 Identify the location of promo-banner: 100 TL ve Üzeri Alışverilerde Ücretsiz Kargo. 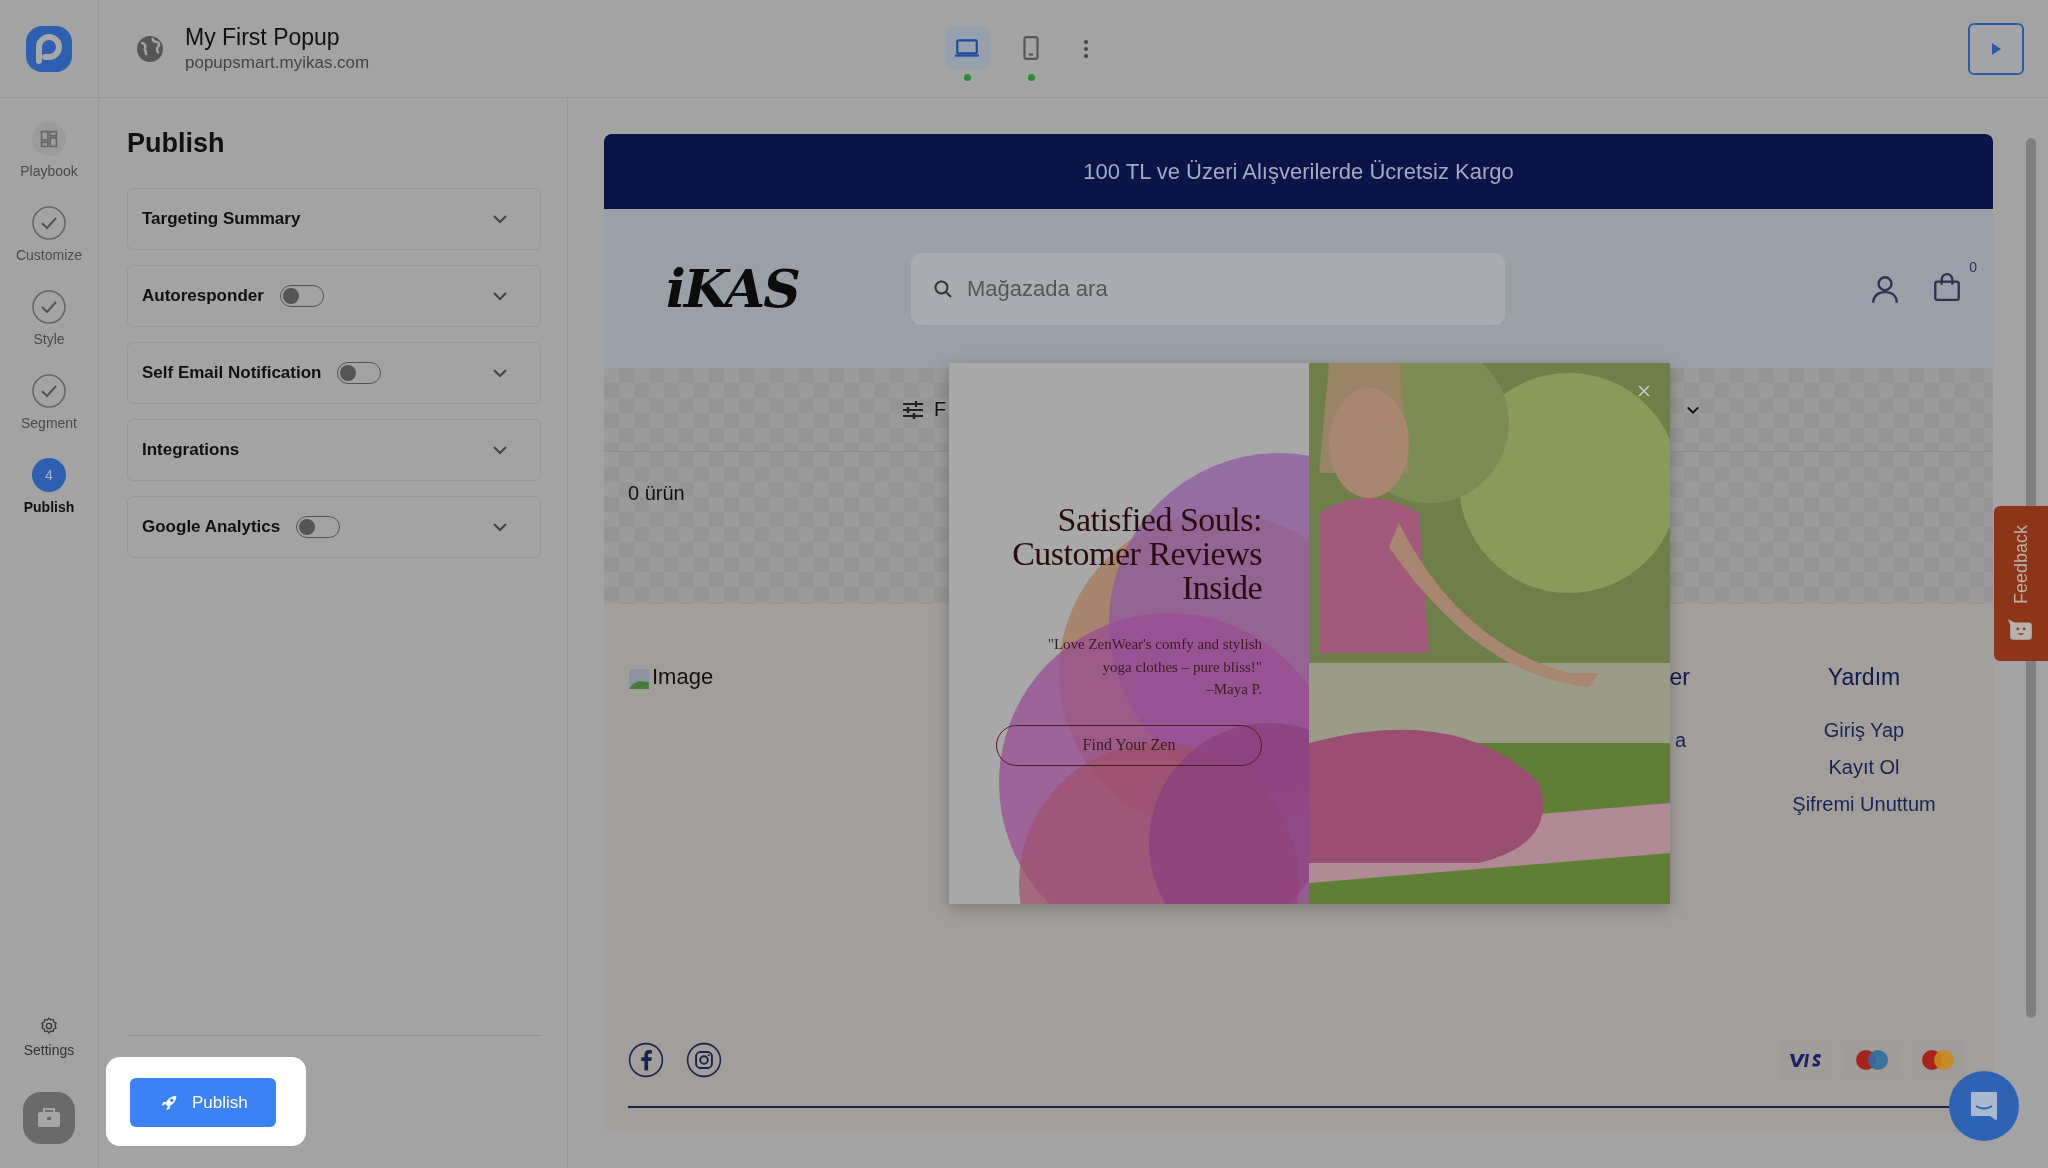
(1298, 171).